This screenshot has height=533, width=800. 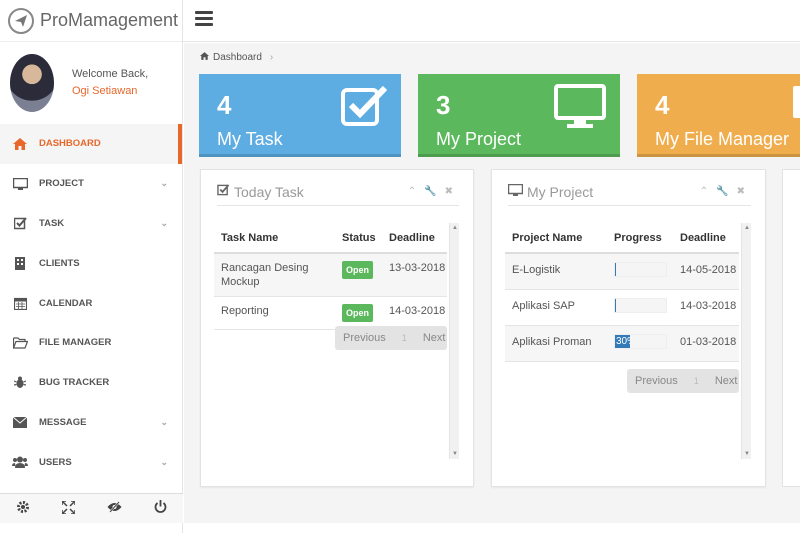 What do you see at coordinates (110, 91) in the screenshot?
I see `user-name: Ogi Setiawan` at bounding box center [110, 91].